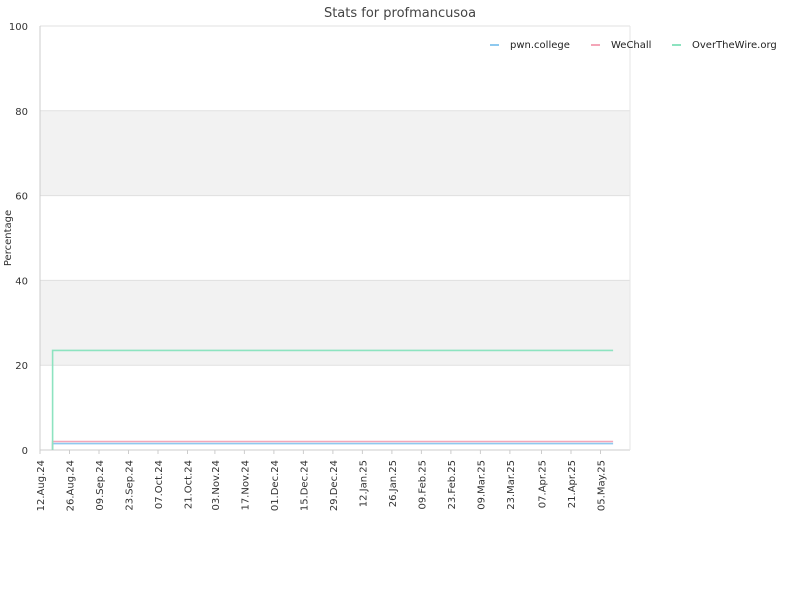 This screenshot has width=800, height=600. What do you see at coordinates (159, 484) in the screenshot?
I see `x-tick-label: 07.Oct.24` at bounding box center [159, 484].